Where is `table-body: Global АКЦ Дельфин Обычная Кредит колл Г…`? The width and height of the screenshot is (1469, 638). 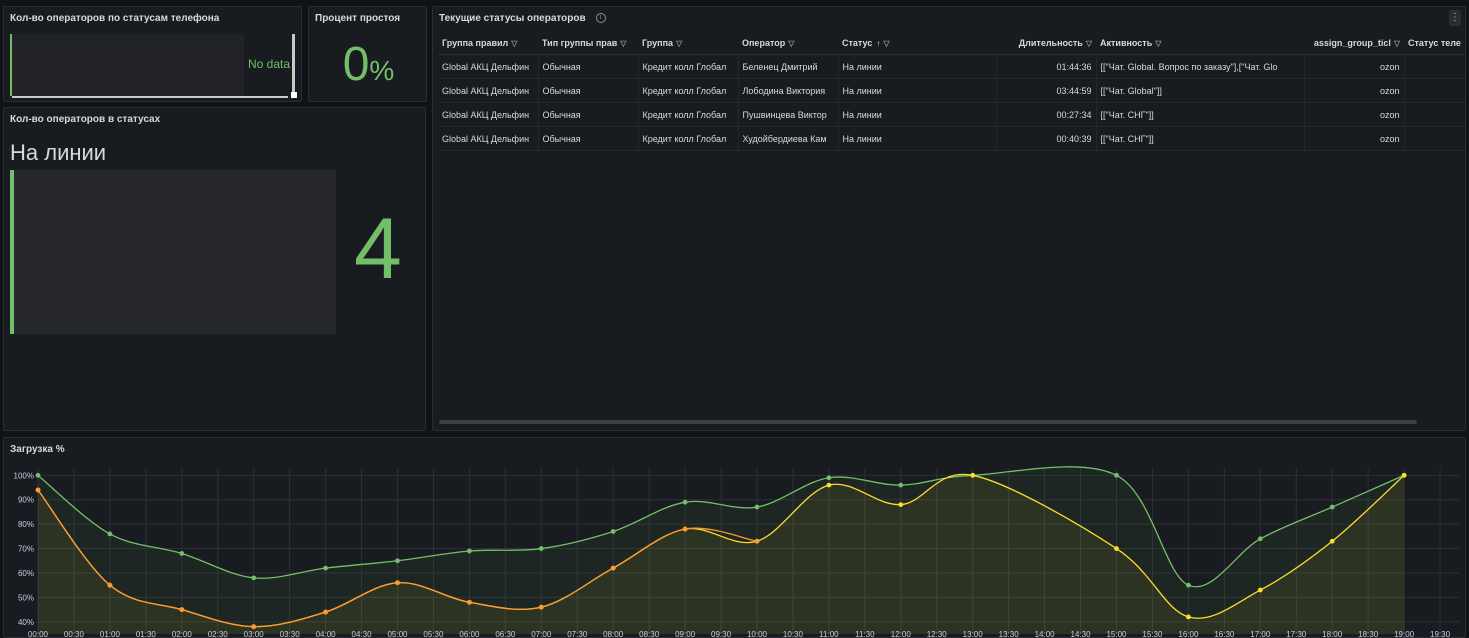
table-body: Global АКЦ Дельфин Обычная Кредит колл Г… is located at coordinates (951, 102).